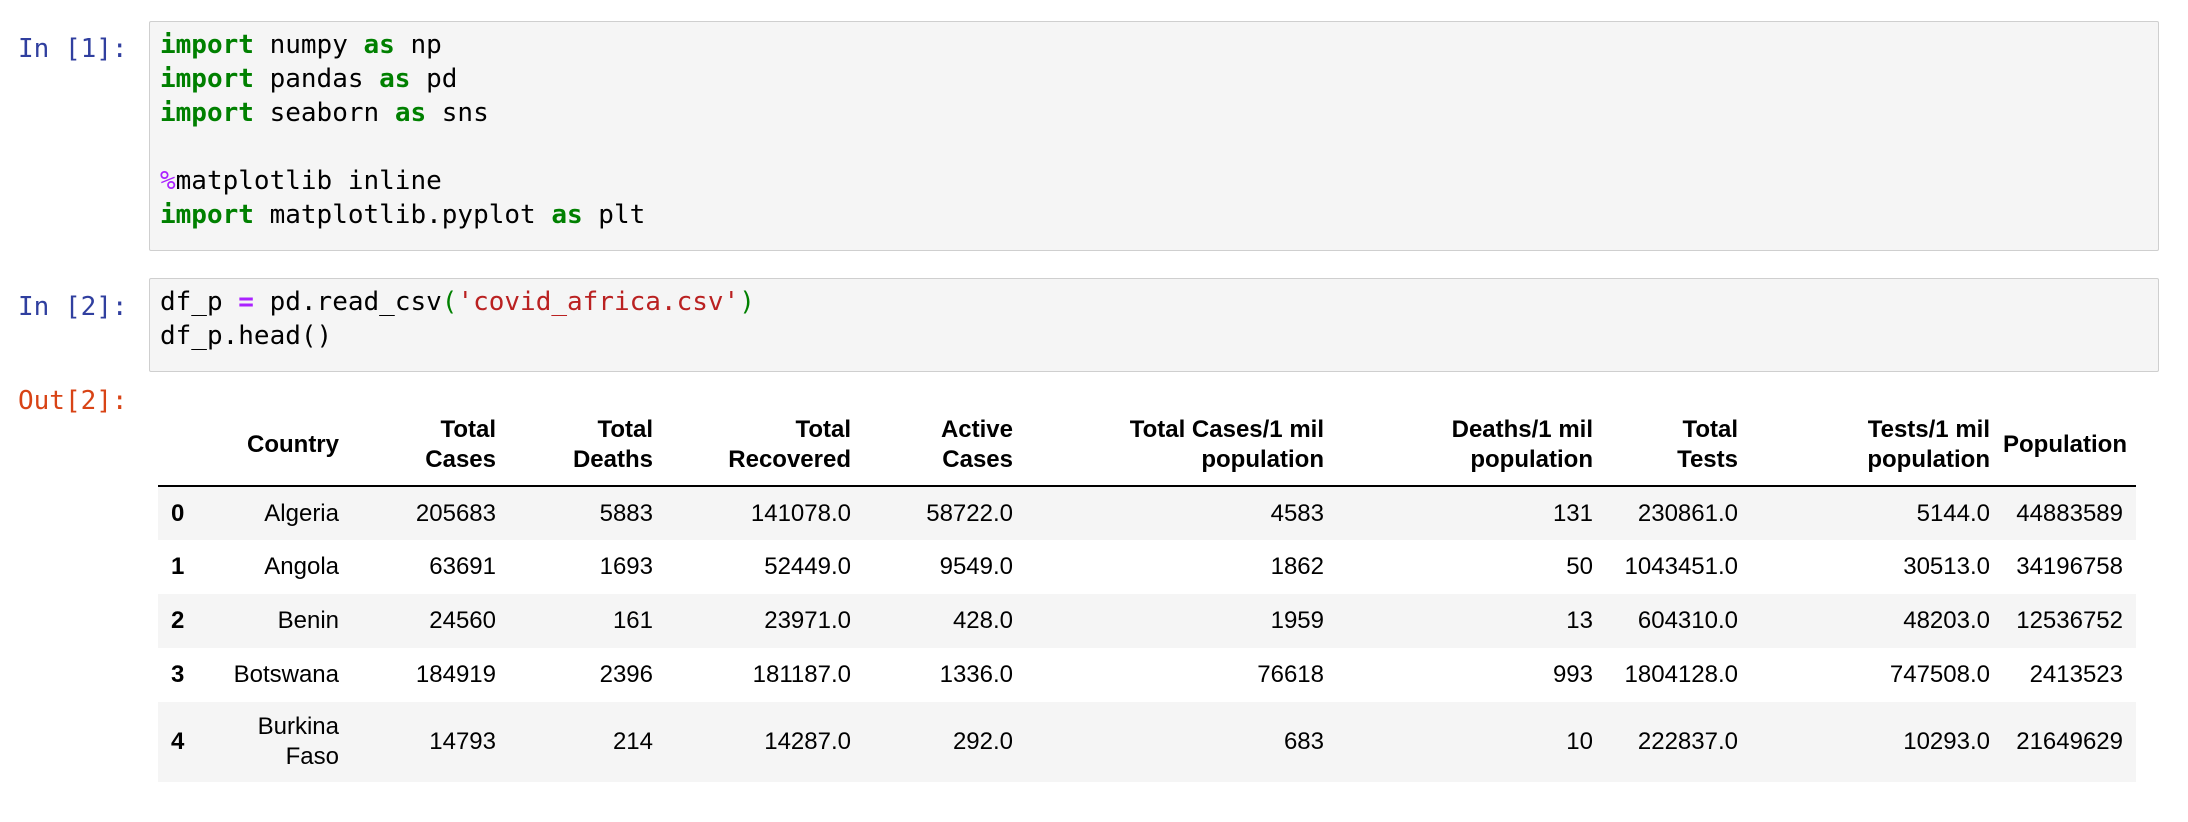 The image size is (2188, 822). What do you see at coordinates (1579, 741) in the screenshot?
I see `table-cell: 10` at bounding box center [1579, 741].